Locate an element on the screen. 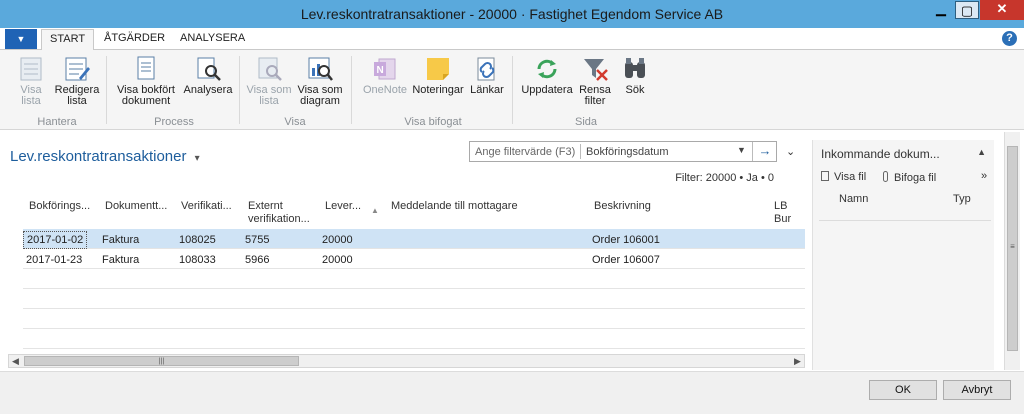 Image resolution: width=1024 pixels, height=414 pixels. page-title: Lev.reskontratransaktioner ▾ is located at coordinates (105, 156).